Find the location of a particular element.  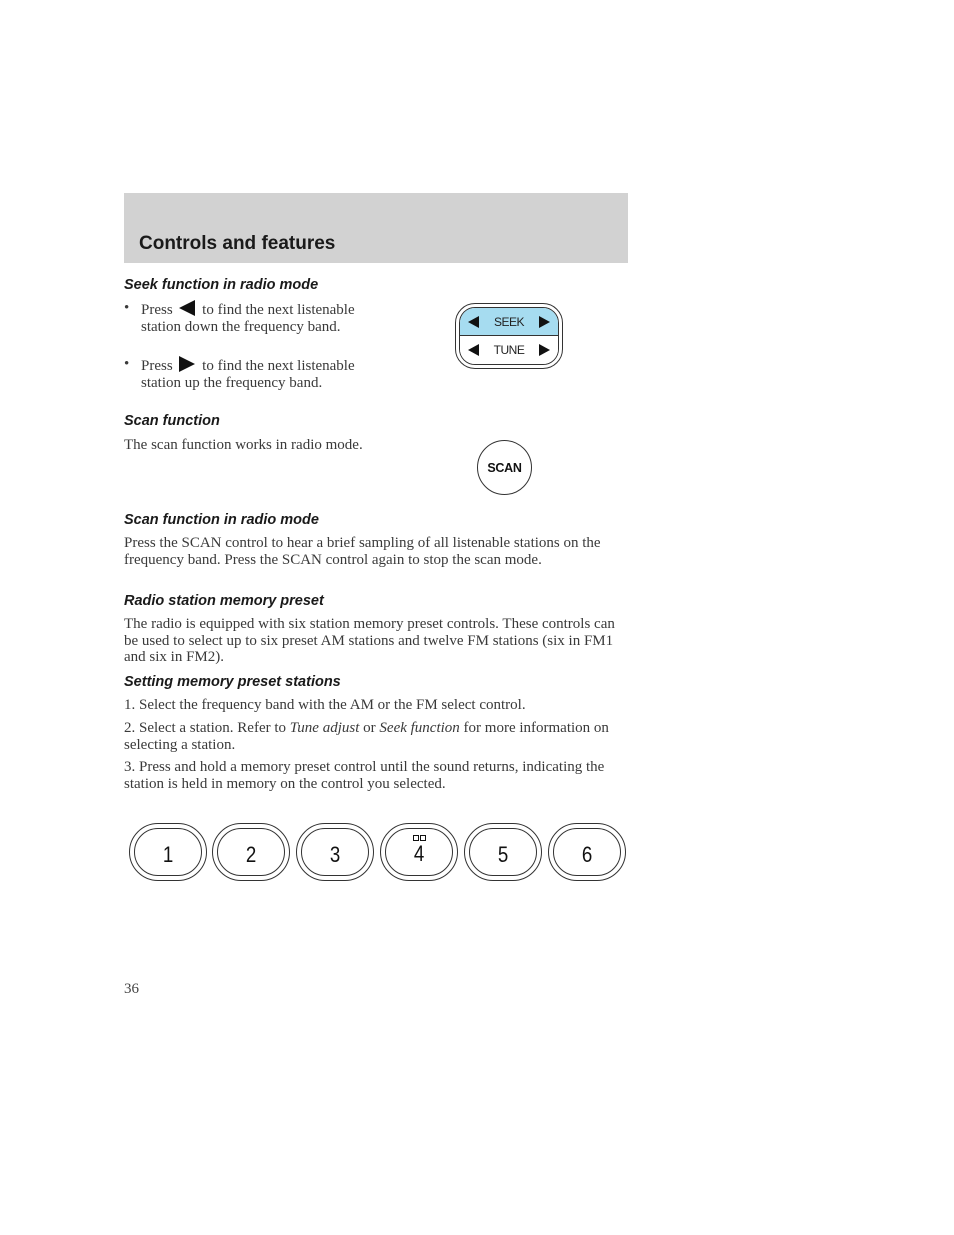

section-title: Controls and features is located at coordinates (237, 243).